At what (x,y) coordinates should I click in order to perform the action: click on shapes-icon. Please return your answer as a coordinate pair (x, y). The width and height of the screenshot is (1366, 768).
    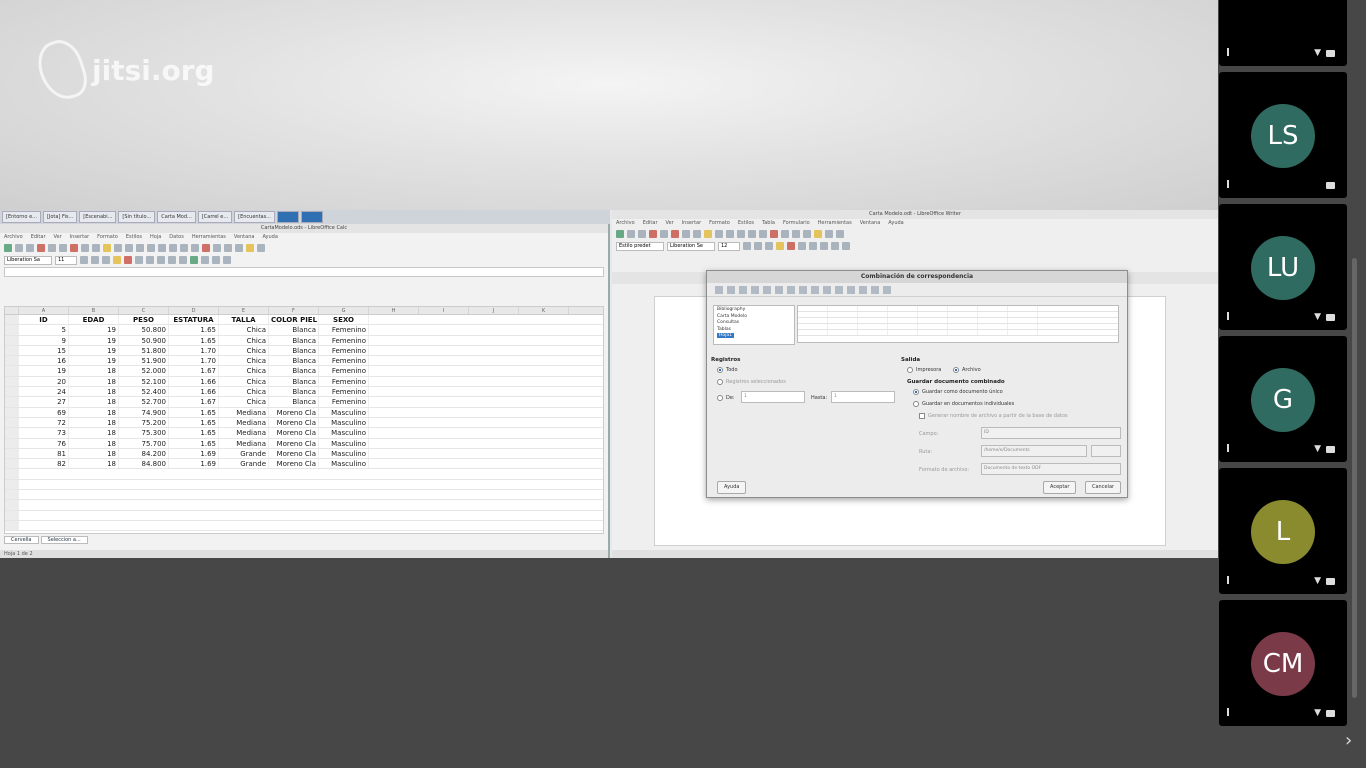
    Looking at the image, I should click on (840, 234).